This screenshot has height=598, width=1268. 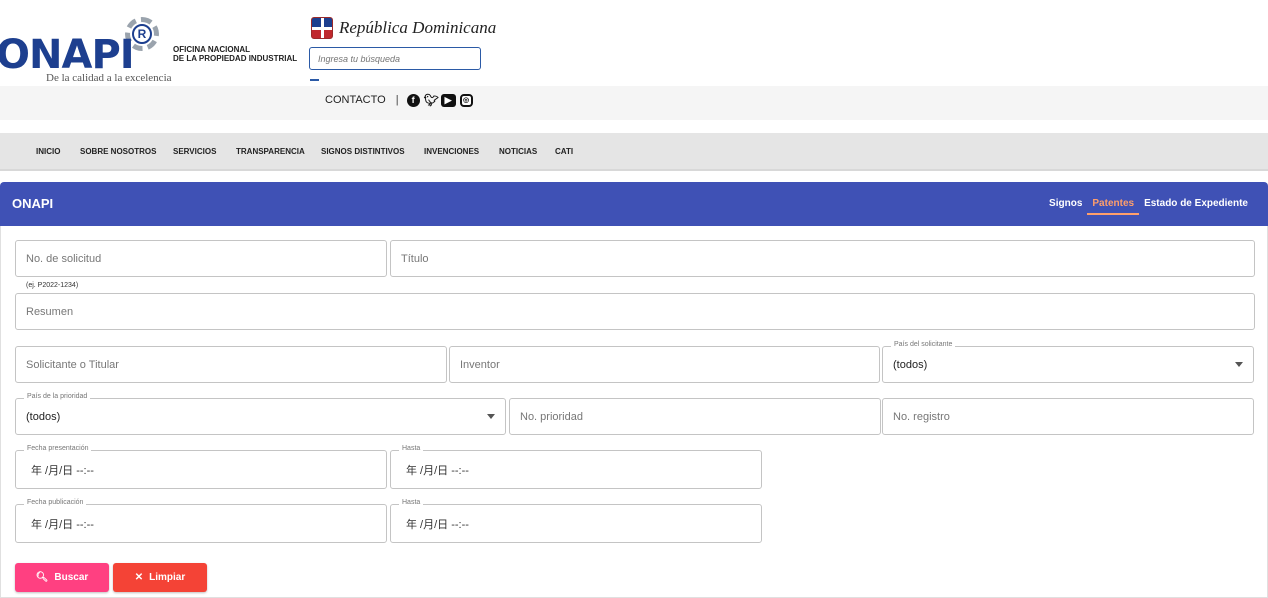 What do you see at coordinates (576, 521) in the screenshot?
I see `hasta-publicacion-field: Hasta 年 /月/日 --:--` at bounding box center [576, 521].